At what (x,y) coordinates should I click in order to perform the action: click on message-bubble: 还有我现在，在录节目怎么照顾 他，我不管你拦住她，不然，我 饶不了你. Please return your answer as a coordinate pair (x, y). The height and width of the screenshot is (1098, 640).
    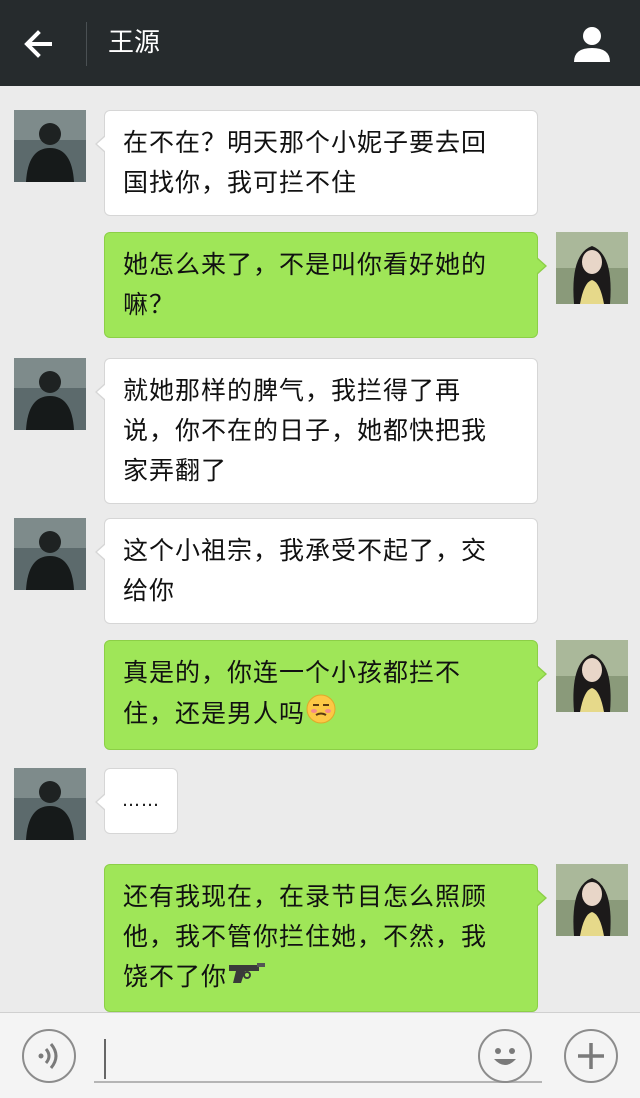
    Looking at the image, I should click on (325, 938).